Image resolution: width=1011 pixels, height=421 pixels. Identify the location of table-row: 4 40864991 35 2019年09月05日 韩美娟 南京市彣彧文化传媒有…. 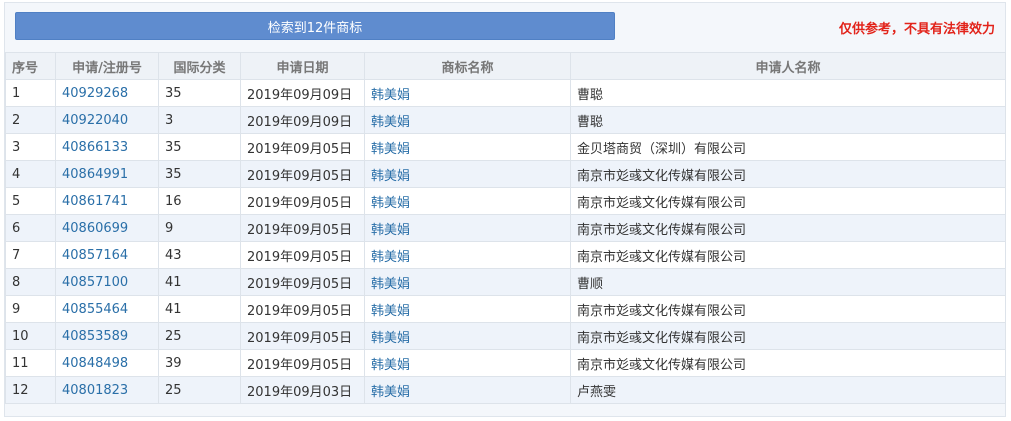
(505, 174).